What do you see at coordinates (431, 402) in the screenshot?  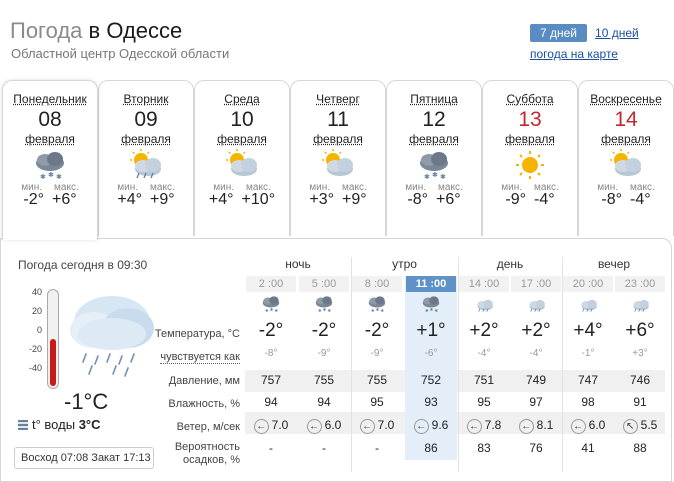 I see `hour-humidity: 93` at bounding box center [431, 402].